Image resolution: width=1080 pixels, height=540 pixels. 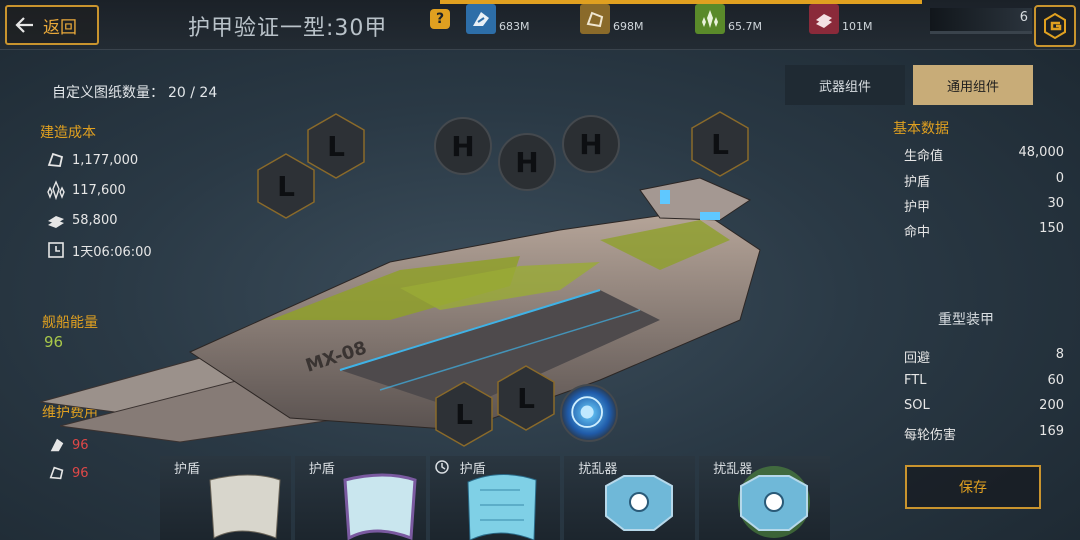 I want to click on g-logo-icon, so click(x=1055, y=26).